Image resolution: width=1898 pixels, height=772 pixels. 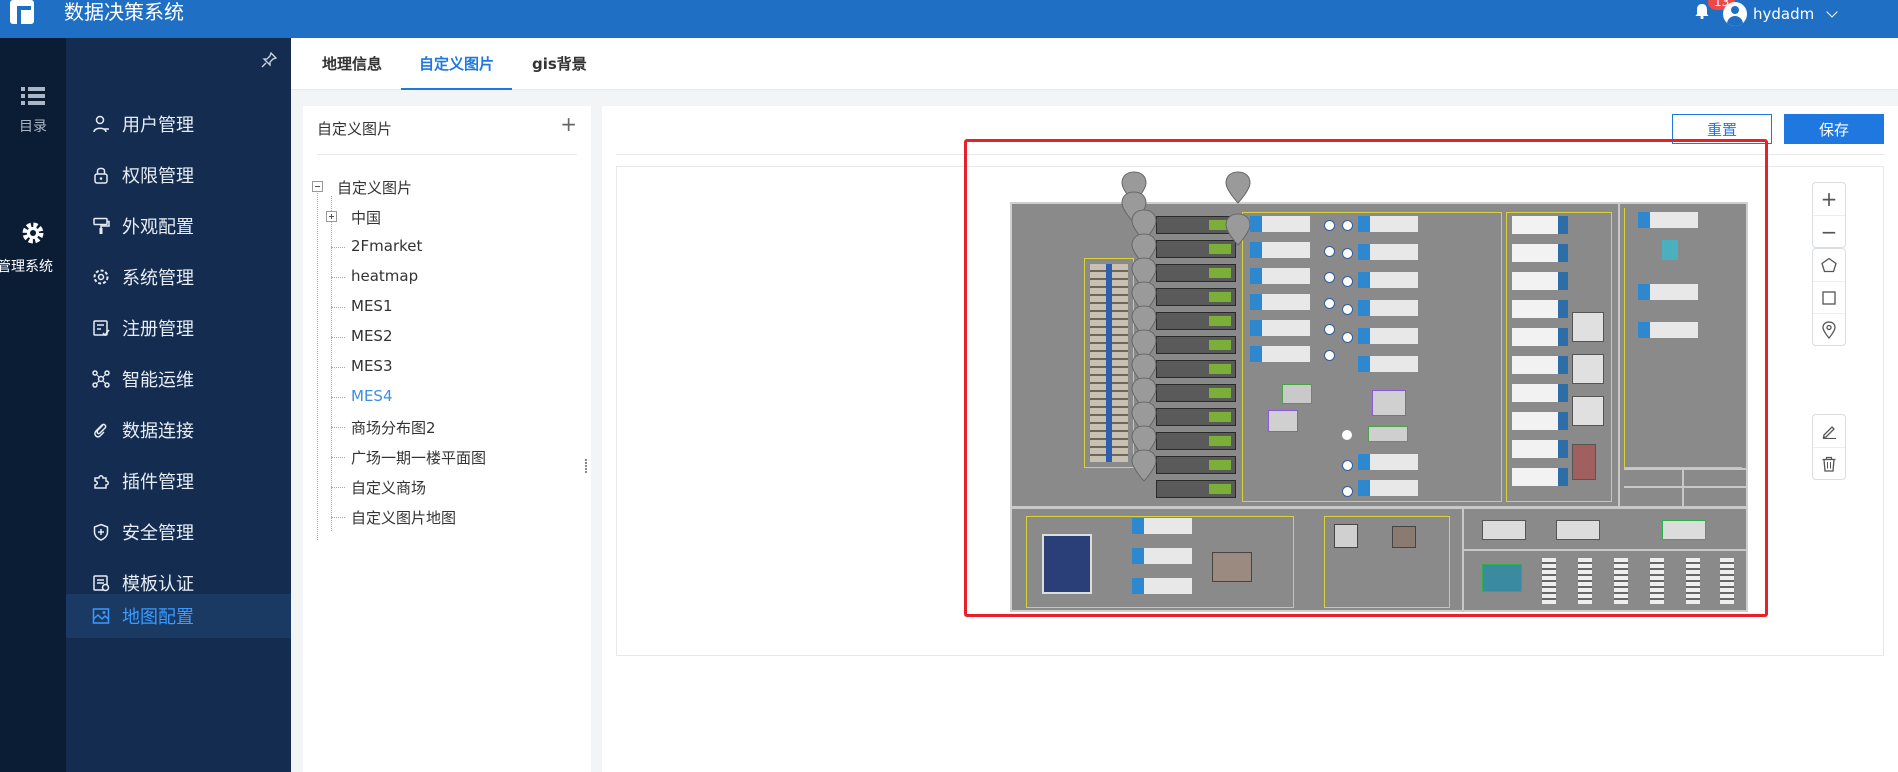 I want to click on chevron-down-icon, so click(x=1832, y=12).